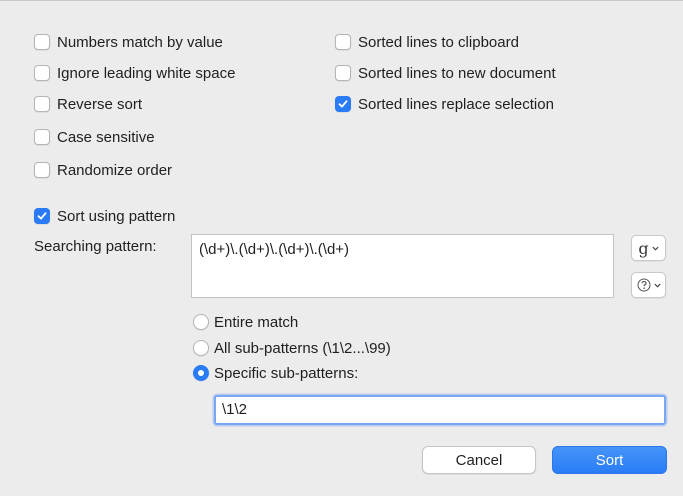 The height and width of the screenshot is (496, 683). I want to click on specific-subpatterns-radio: Specific sub-patterns:, so click(275, 373).